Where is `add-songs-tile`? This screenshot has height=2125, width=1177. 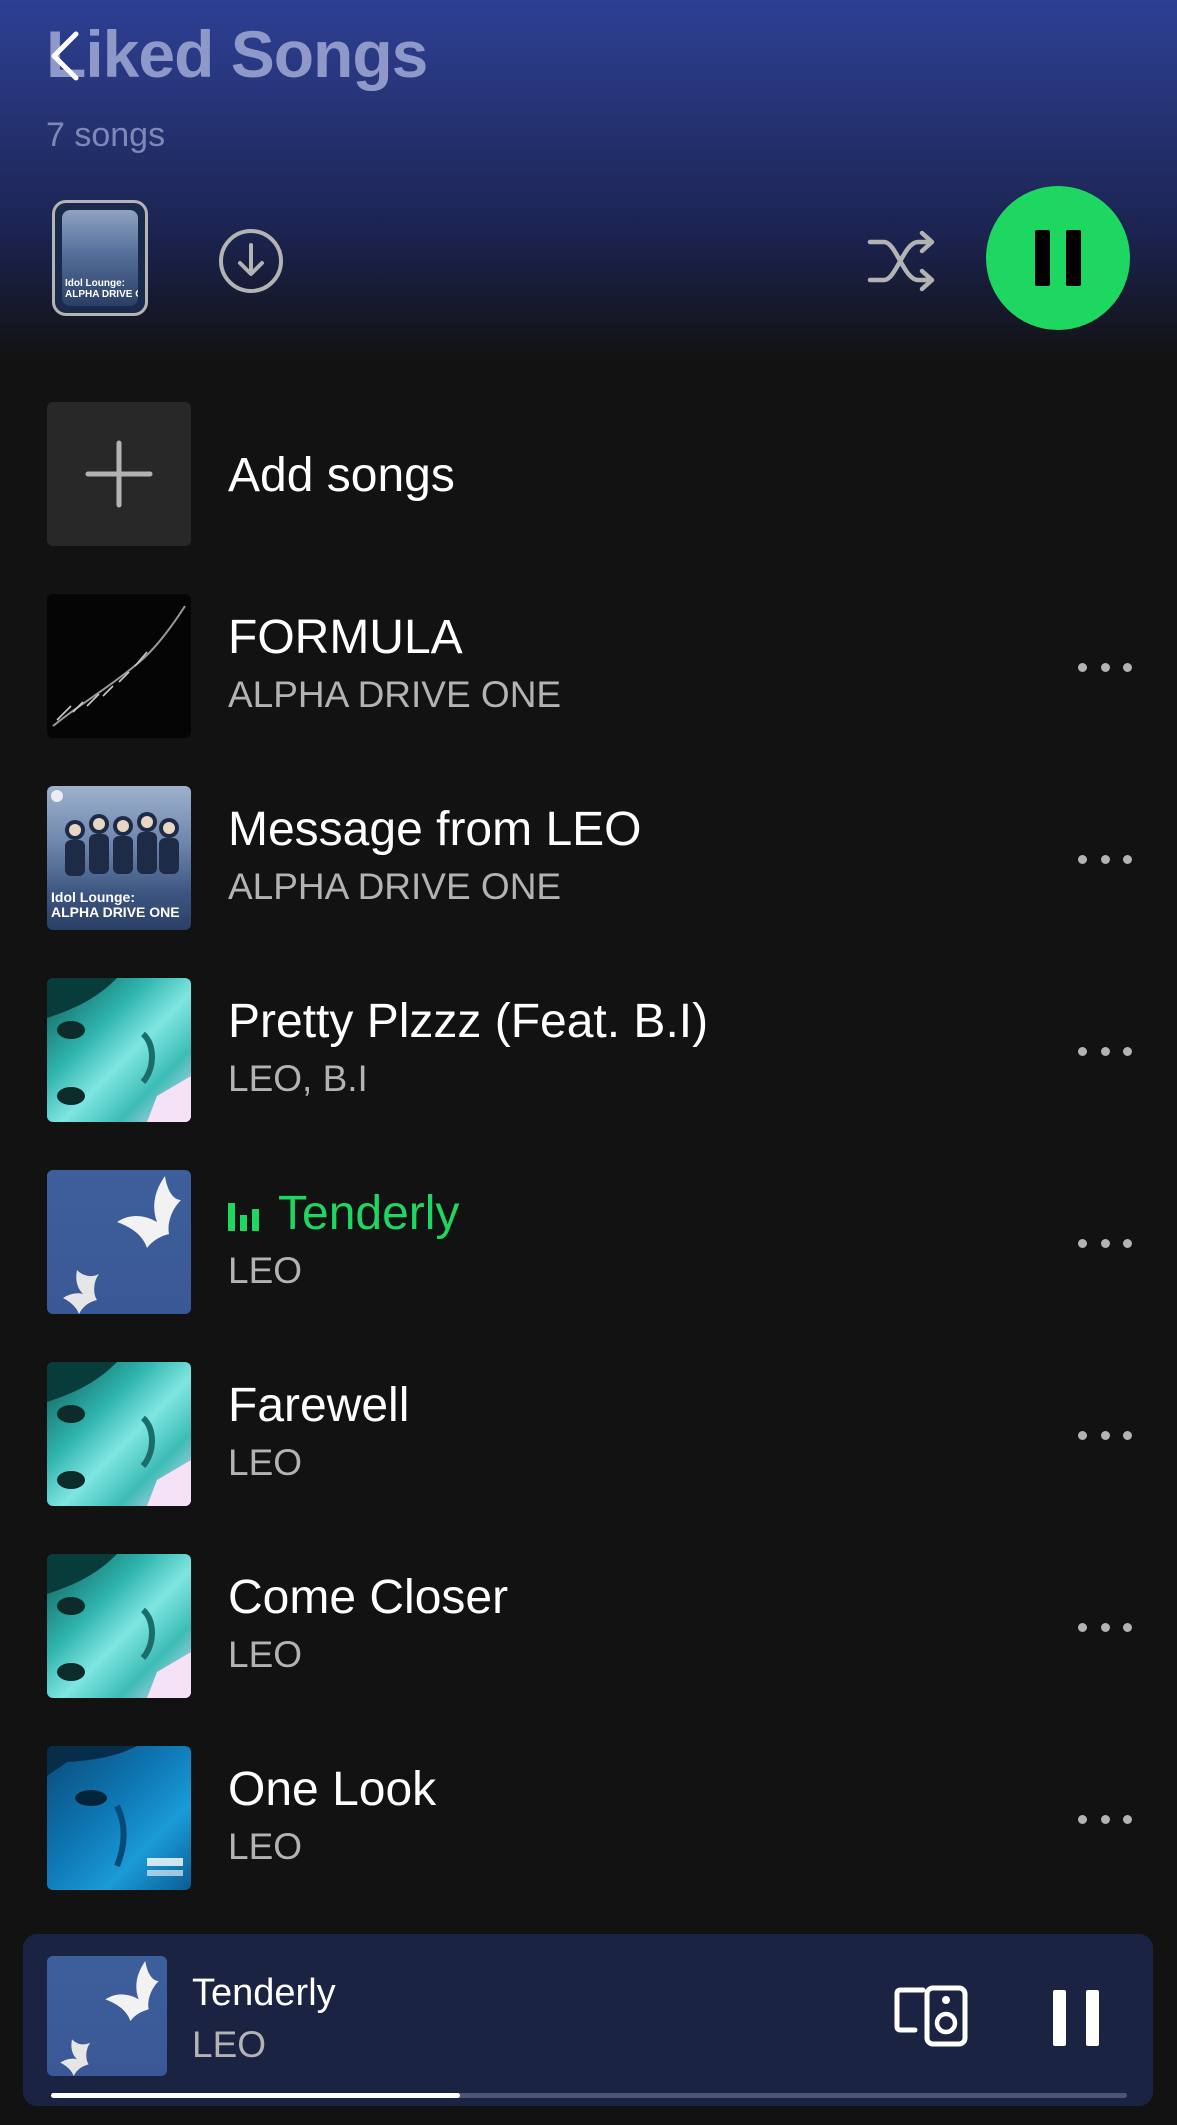
add-songs-tile is located at coordinates (119, 474).